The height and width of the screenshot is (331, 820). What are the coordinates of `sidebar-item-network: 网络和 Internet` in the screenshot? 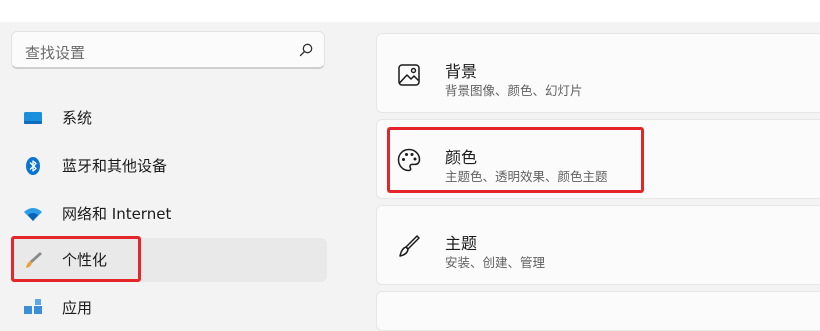 It's located at (169, 214).